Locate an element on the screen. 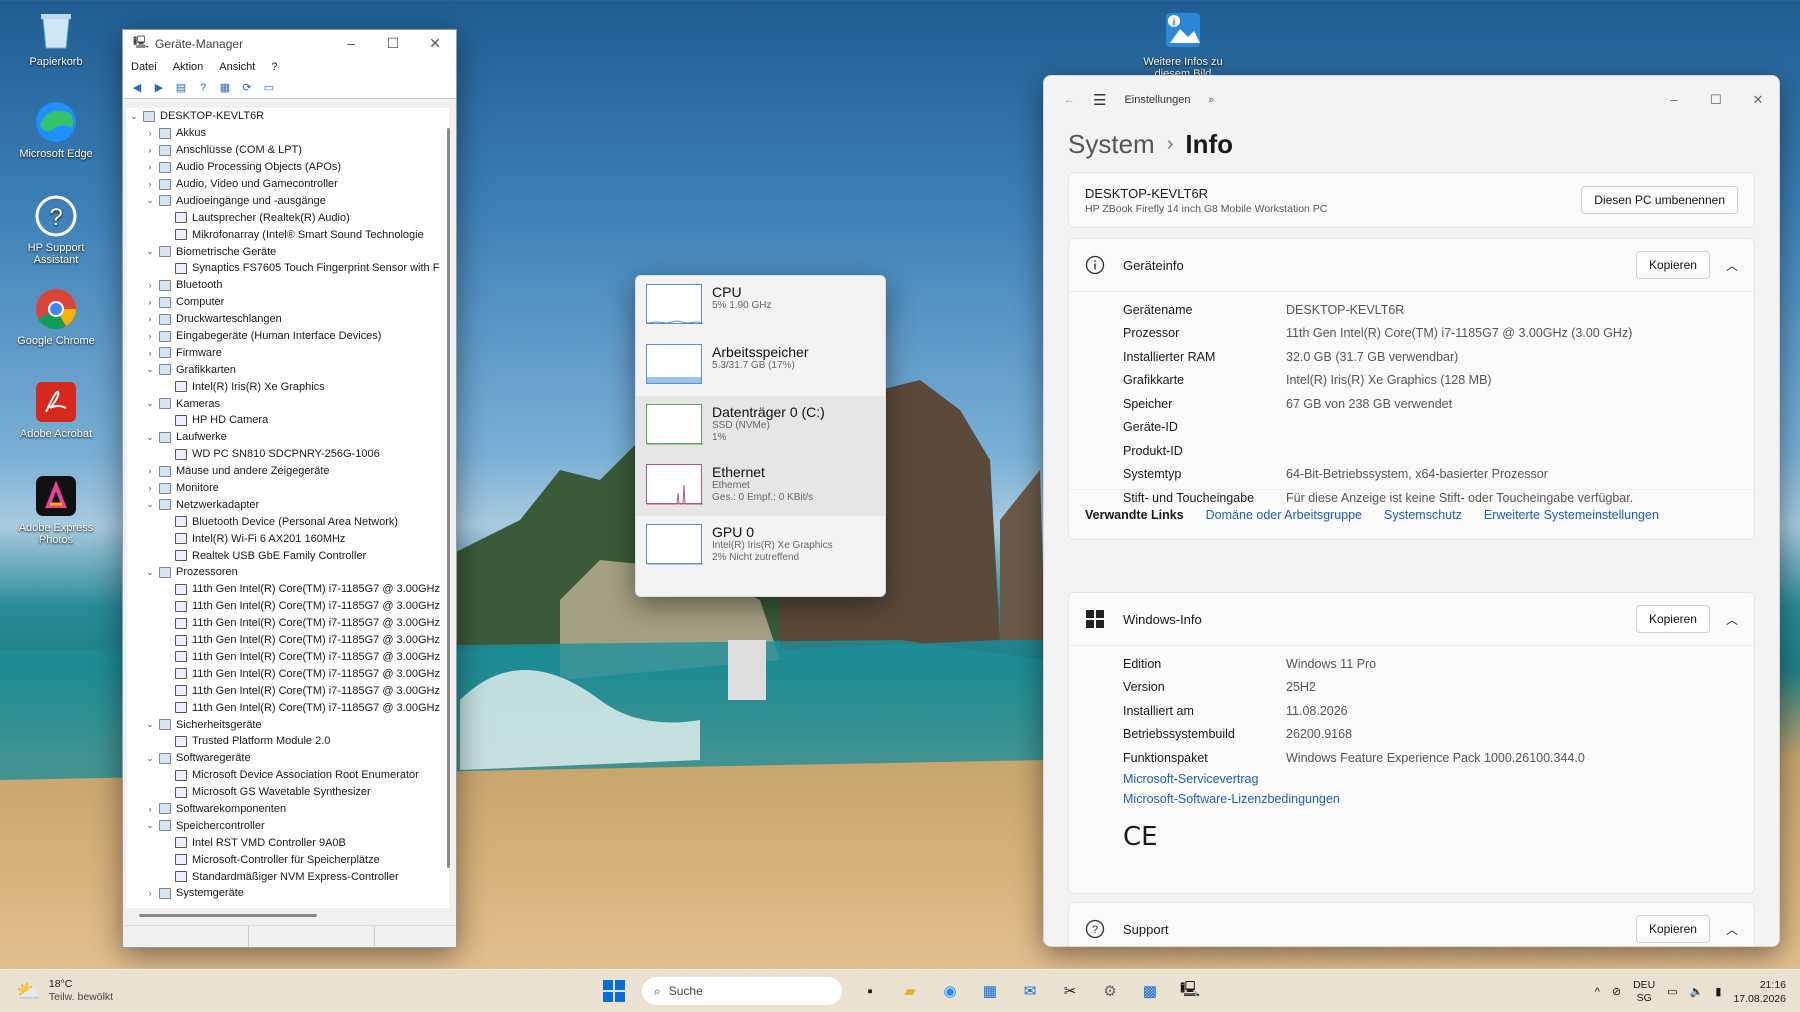 Image resolution: width=1800 pixels, height=1012 pixels. file-explorer-button: ▰ is located at coordinates (910, 991).